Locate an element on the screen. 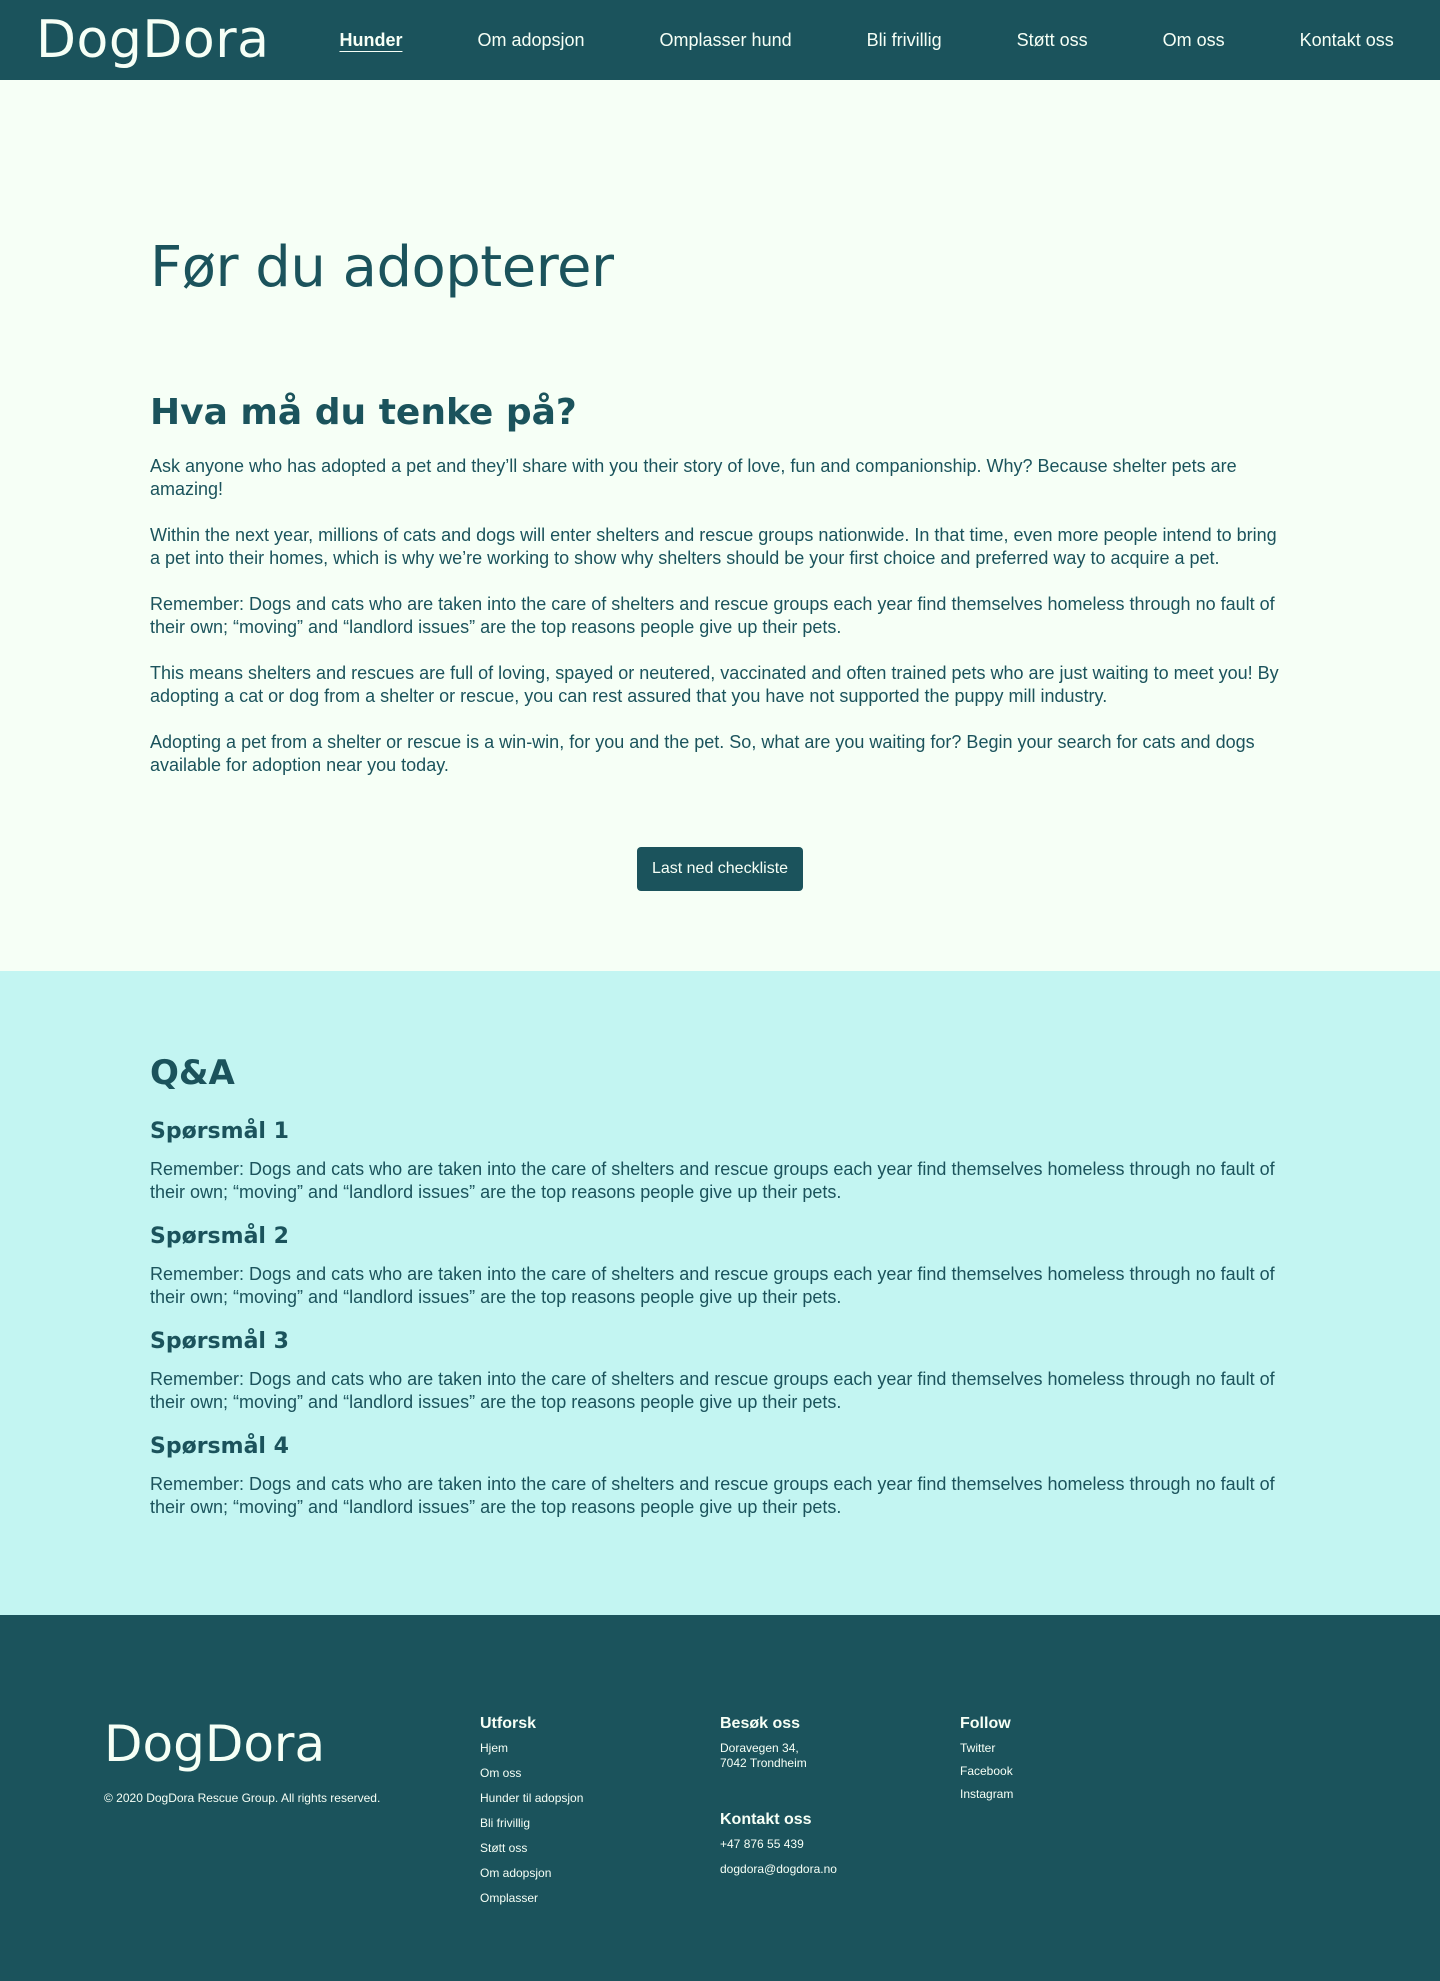  download-checklist-button: Last ned checkliste is located at coordinates (720, 869).